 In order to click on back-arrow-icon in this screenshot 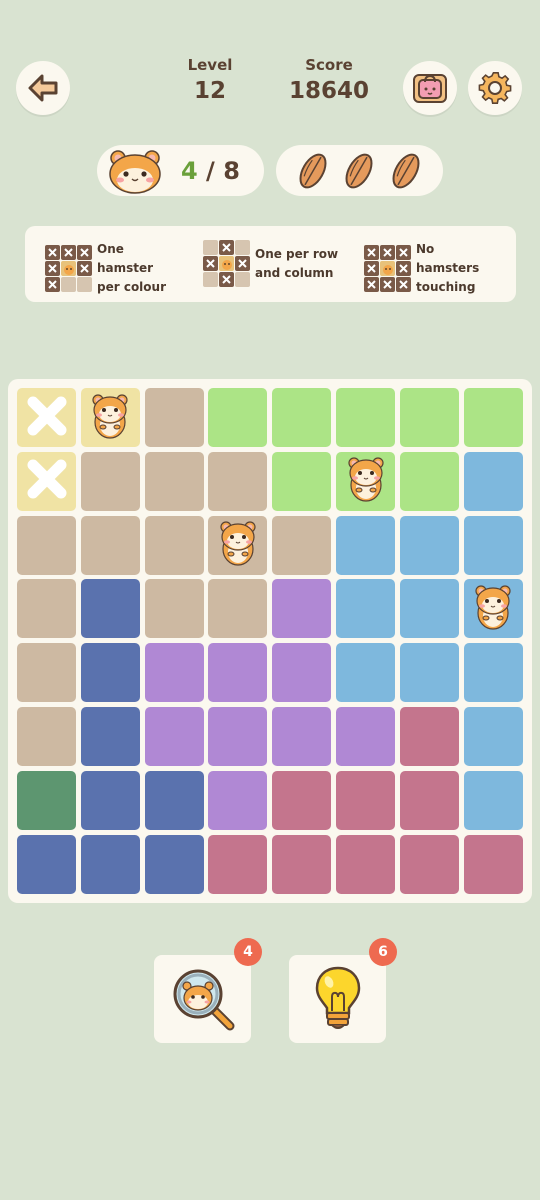, I will do `click(43, 88)`.